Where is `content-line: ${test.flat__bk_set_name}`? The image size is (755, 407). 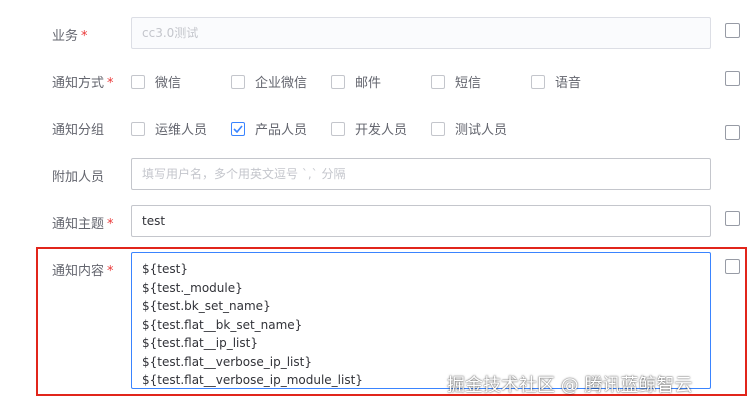
content-line: ${test.flat__bk_set_name} is located at coordinates (222, 324).